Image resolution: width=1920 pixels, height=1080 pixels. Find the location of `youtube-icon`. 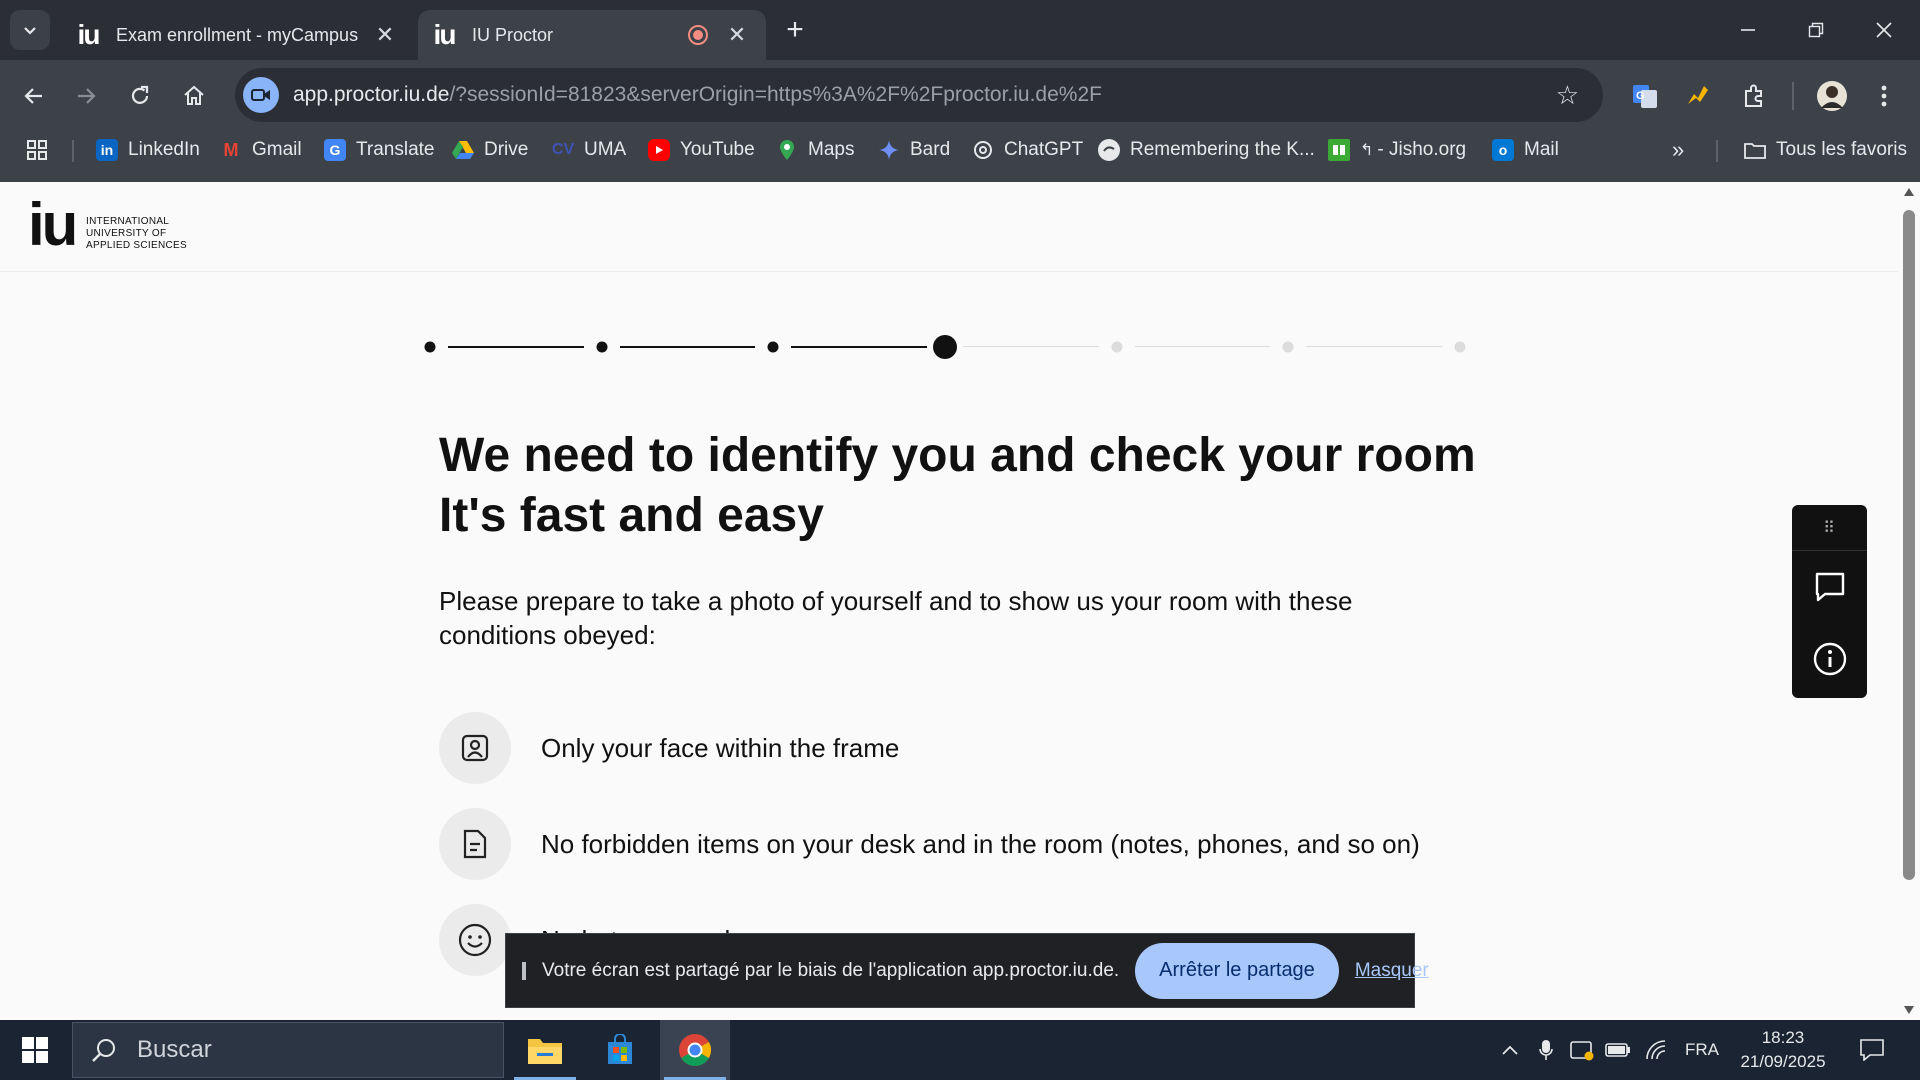

youtube-icon is located at coordinates (659, 150).